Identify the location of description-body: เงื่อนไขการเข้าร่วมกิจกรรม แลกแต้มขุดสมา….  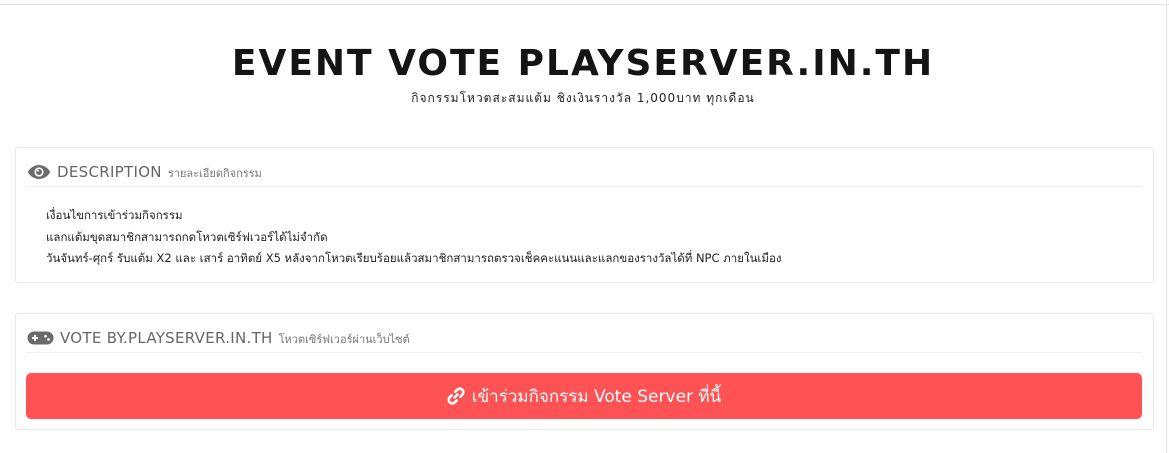
(413, 237).